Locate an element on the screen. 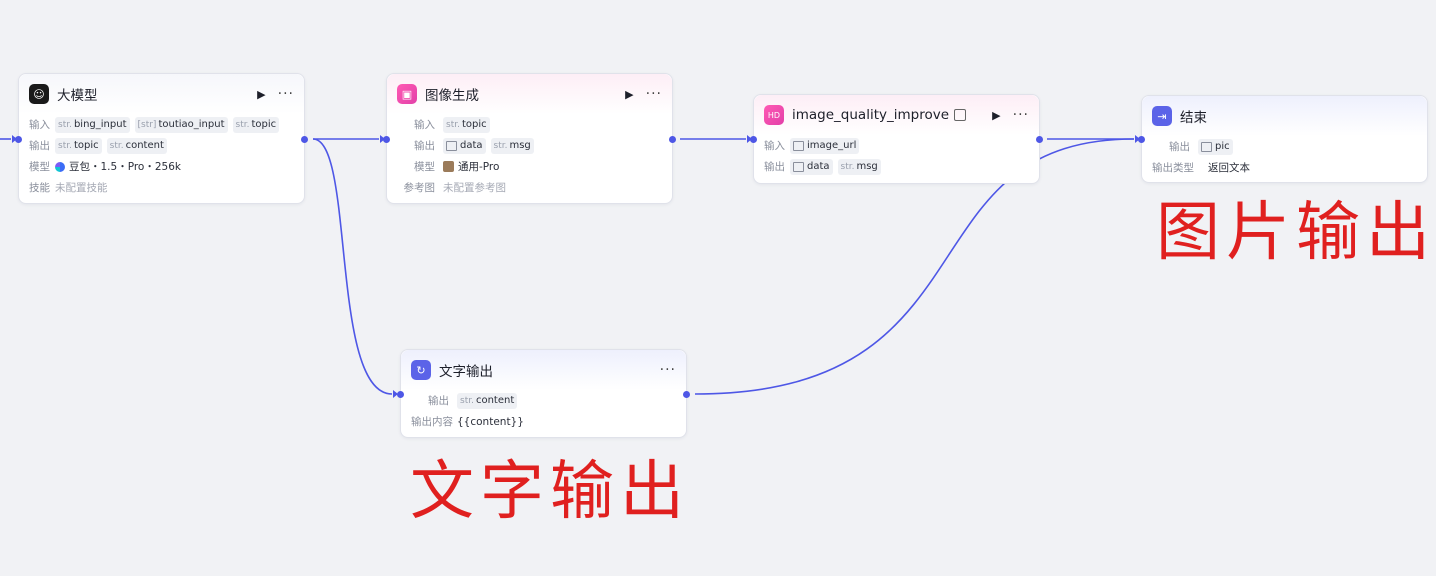  node-title: 图像生成 is located at coordinates (452, 96).